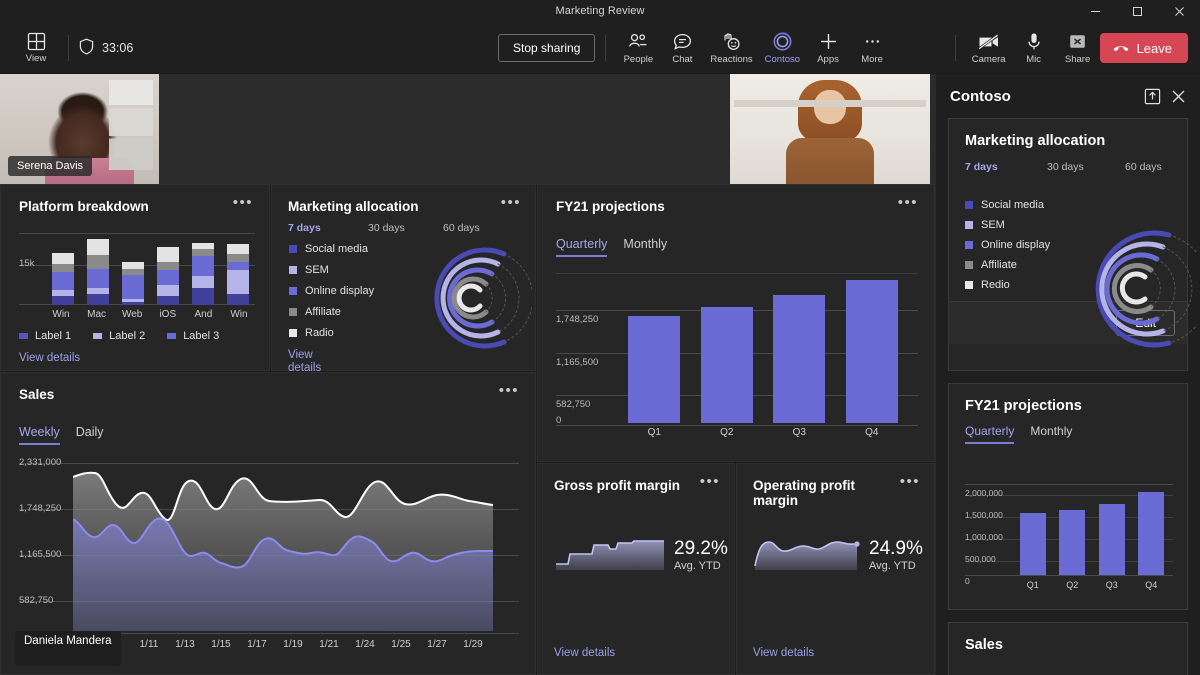 This screenshot has width=1200, height=675. What do you see at coordinates (872, 48) in the screenshot?
I see `more-button: More` at bounding box center [872, 48].